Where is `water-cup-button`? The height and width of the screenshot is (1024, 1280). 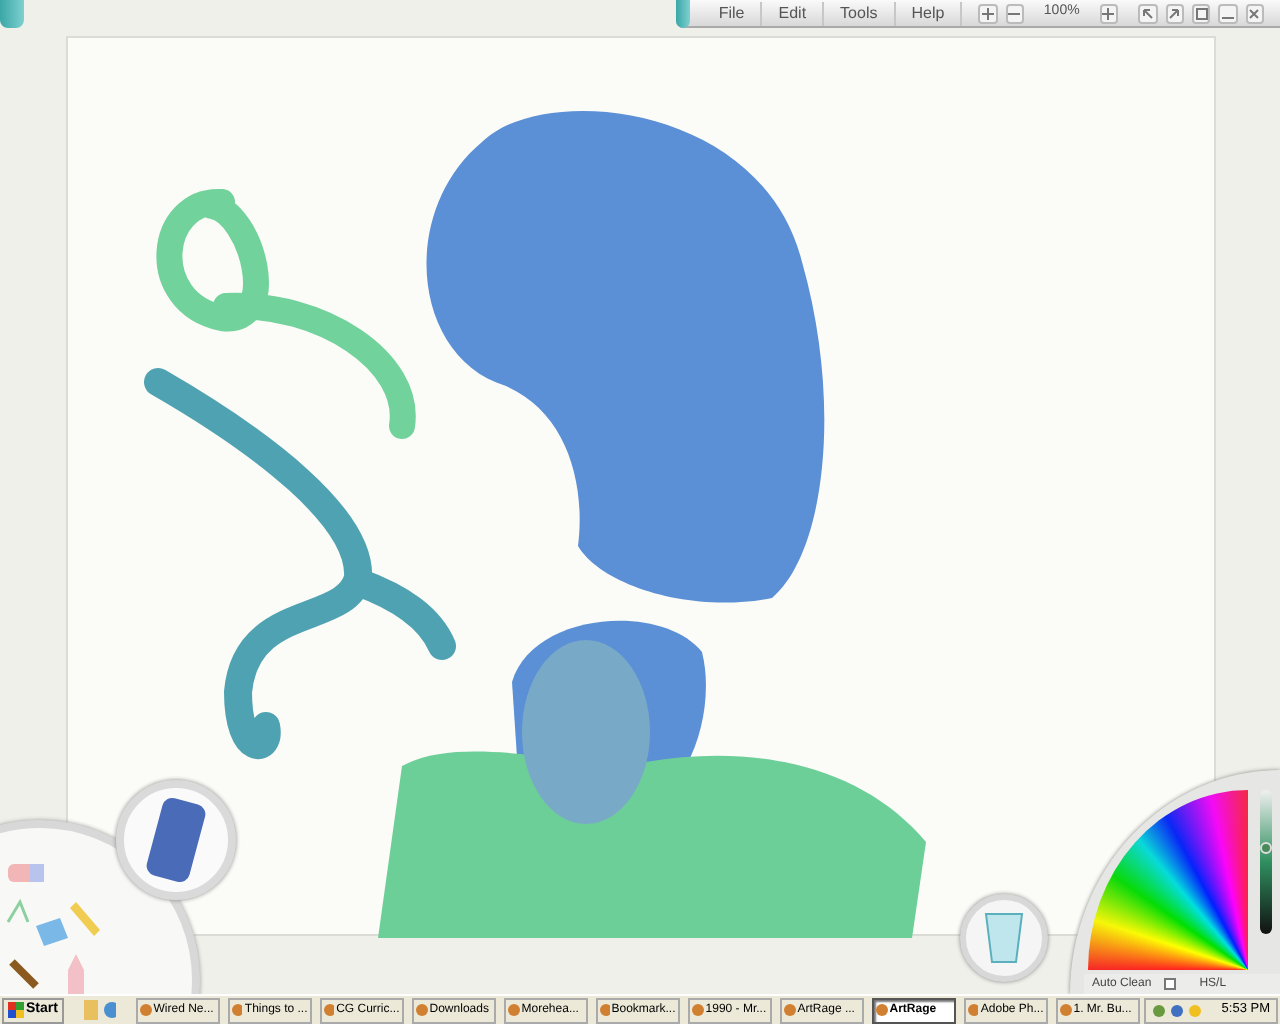 water-cup-button is located at coordinates (1004, 938).